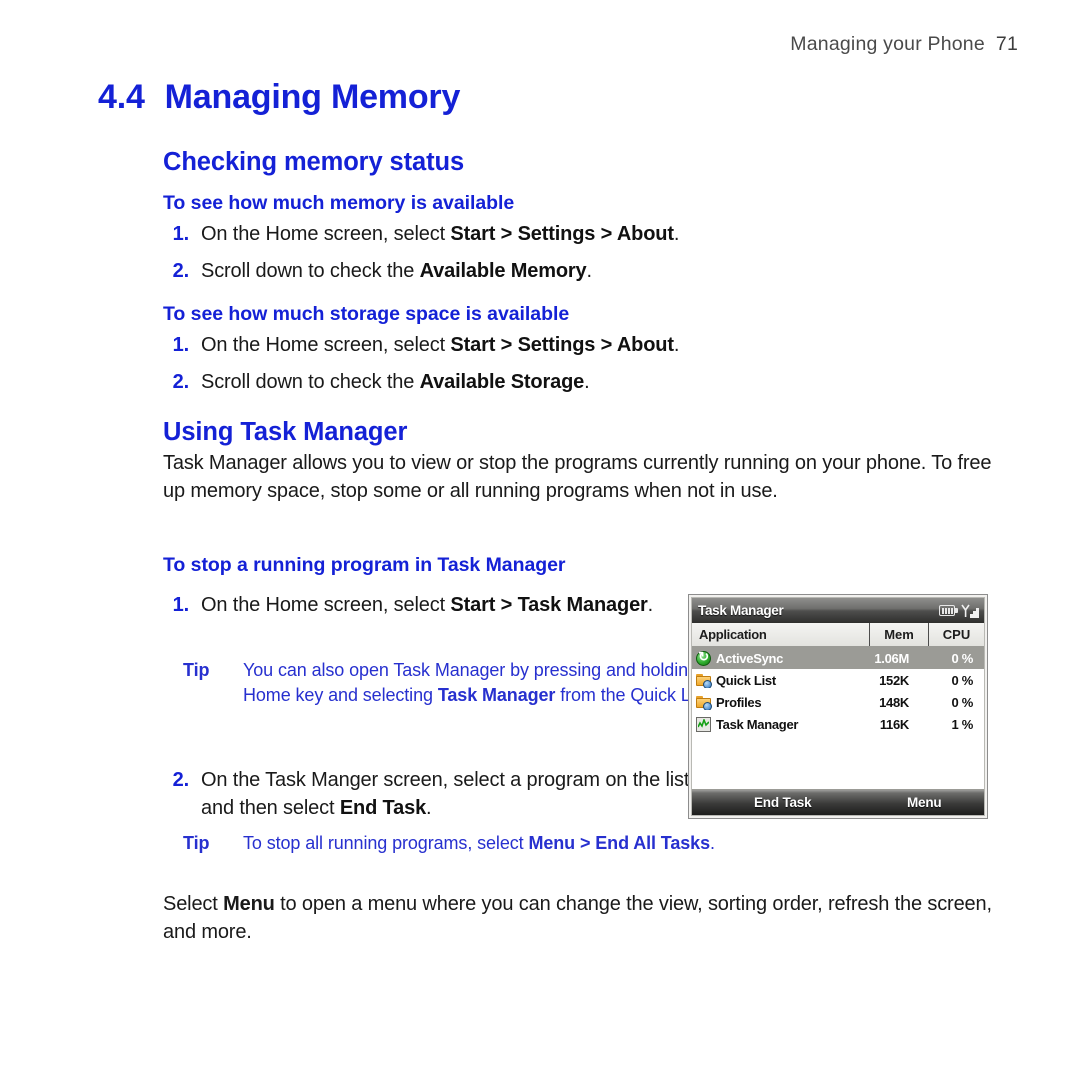 The width and height of the screenshot is (1080, 1080). I want to click on table-row: Task Manager 116K 1 %, so click(838, 724).